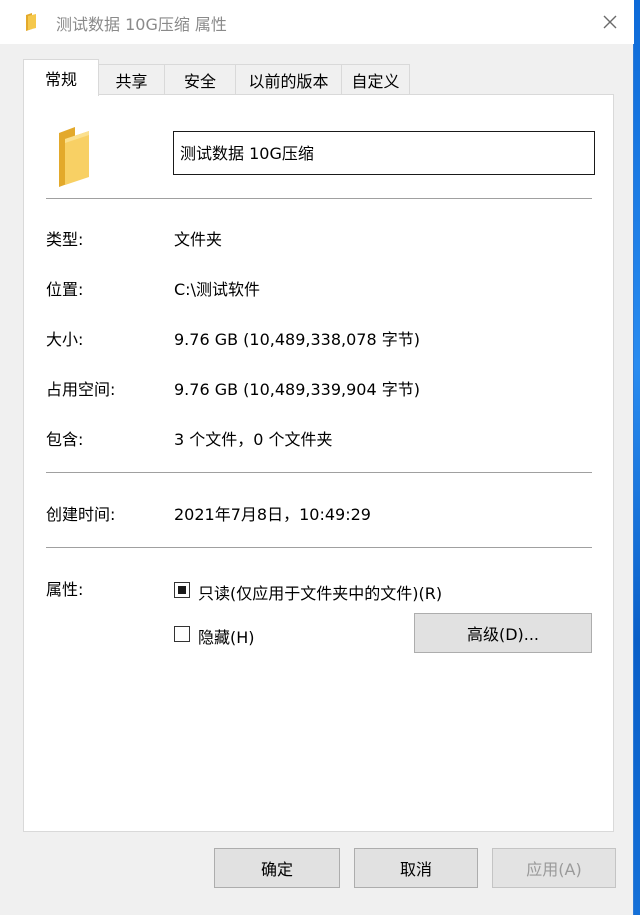 Image resolution: width=640 pixels, height=915 pixels. What do you see at coordinates (375, 79) in the screenshot?
I see `tab-customize: 自定义` at bounding box center [375, 79].